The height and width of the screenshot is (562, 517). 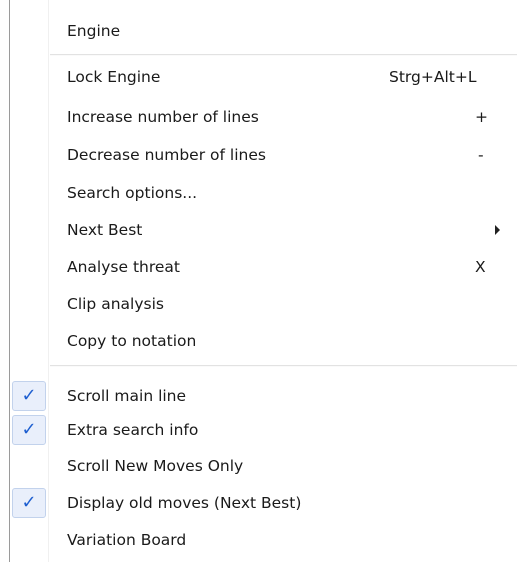 What do you see at coordinates (283, 77) in the screenshot?
I see `menu-item-lock-engine: Lock Engine Strg+Alt+L` at bounding box center [283, 77].